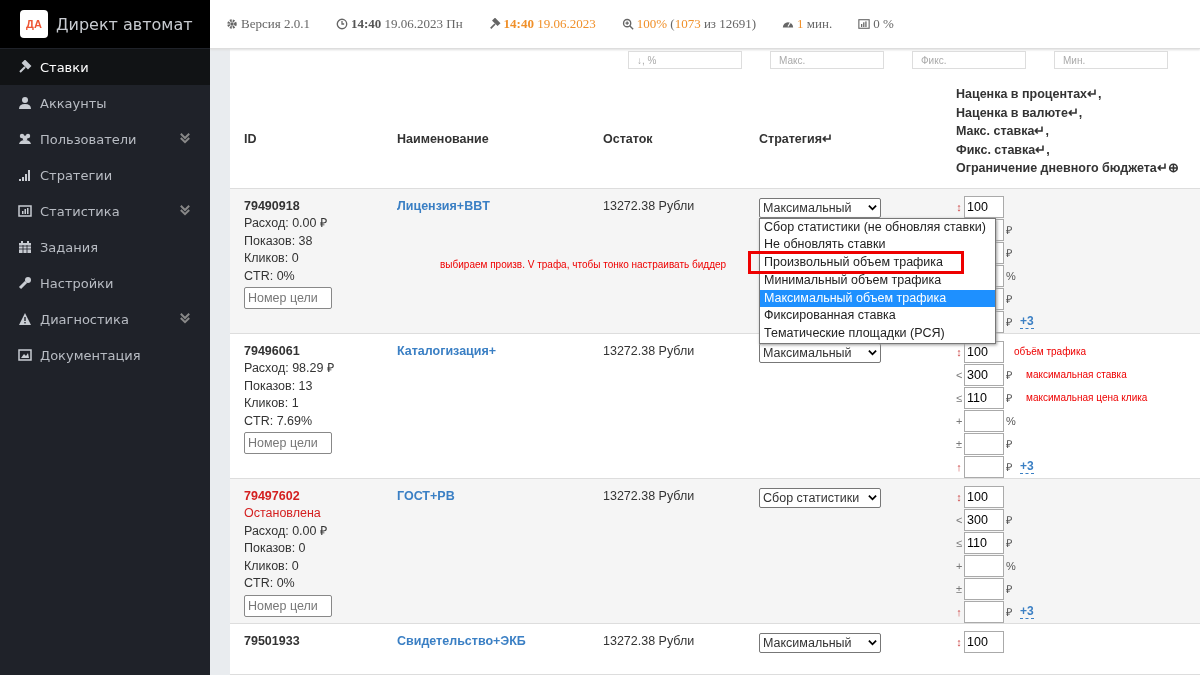 This screenshot has width=1200, height=675. Describe the element at coordinates (105, 211) in the screenshot. I see `sidebar-item: Статистика` at that location.